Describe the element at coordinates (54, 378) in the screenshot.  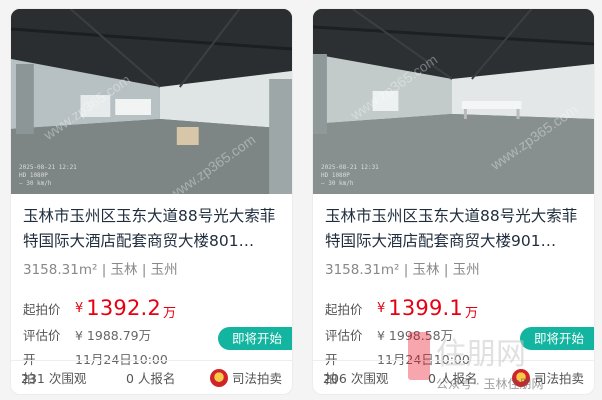
I see `view-count: 231 次围观` at that location.